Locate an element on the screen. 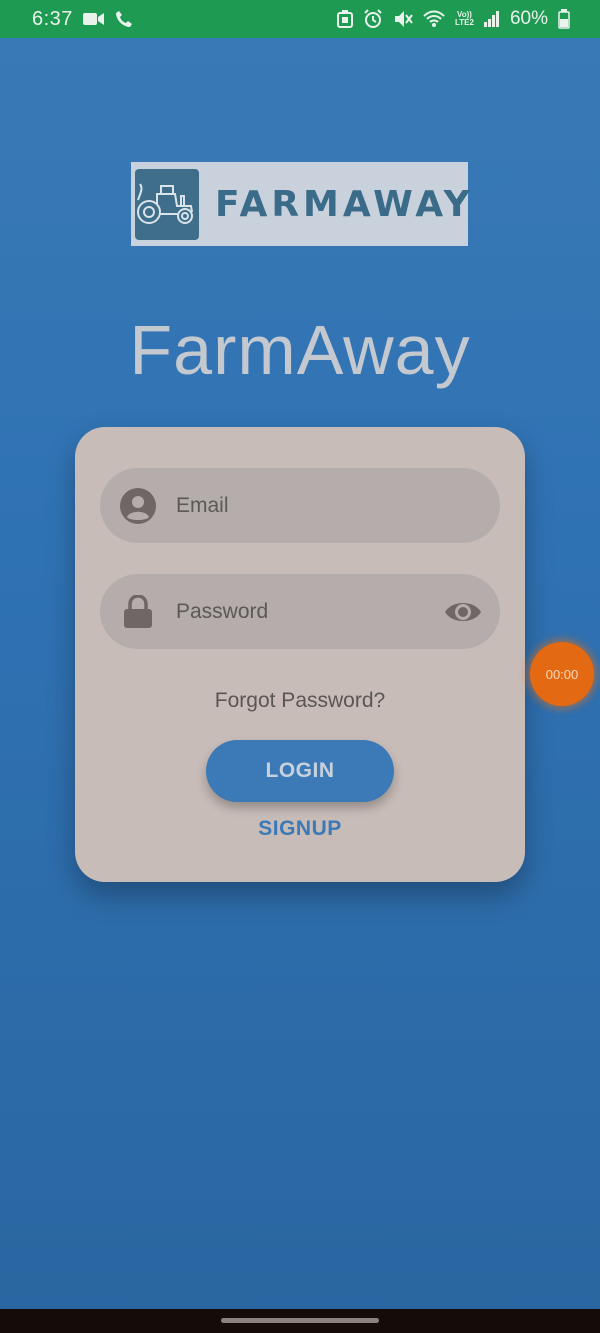 The width and height of the screenshot is (600, 1333). recording-timer-bubble: 00:00 is located at coordinates (562, 674).